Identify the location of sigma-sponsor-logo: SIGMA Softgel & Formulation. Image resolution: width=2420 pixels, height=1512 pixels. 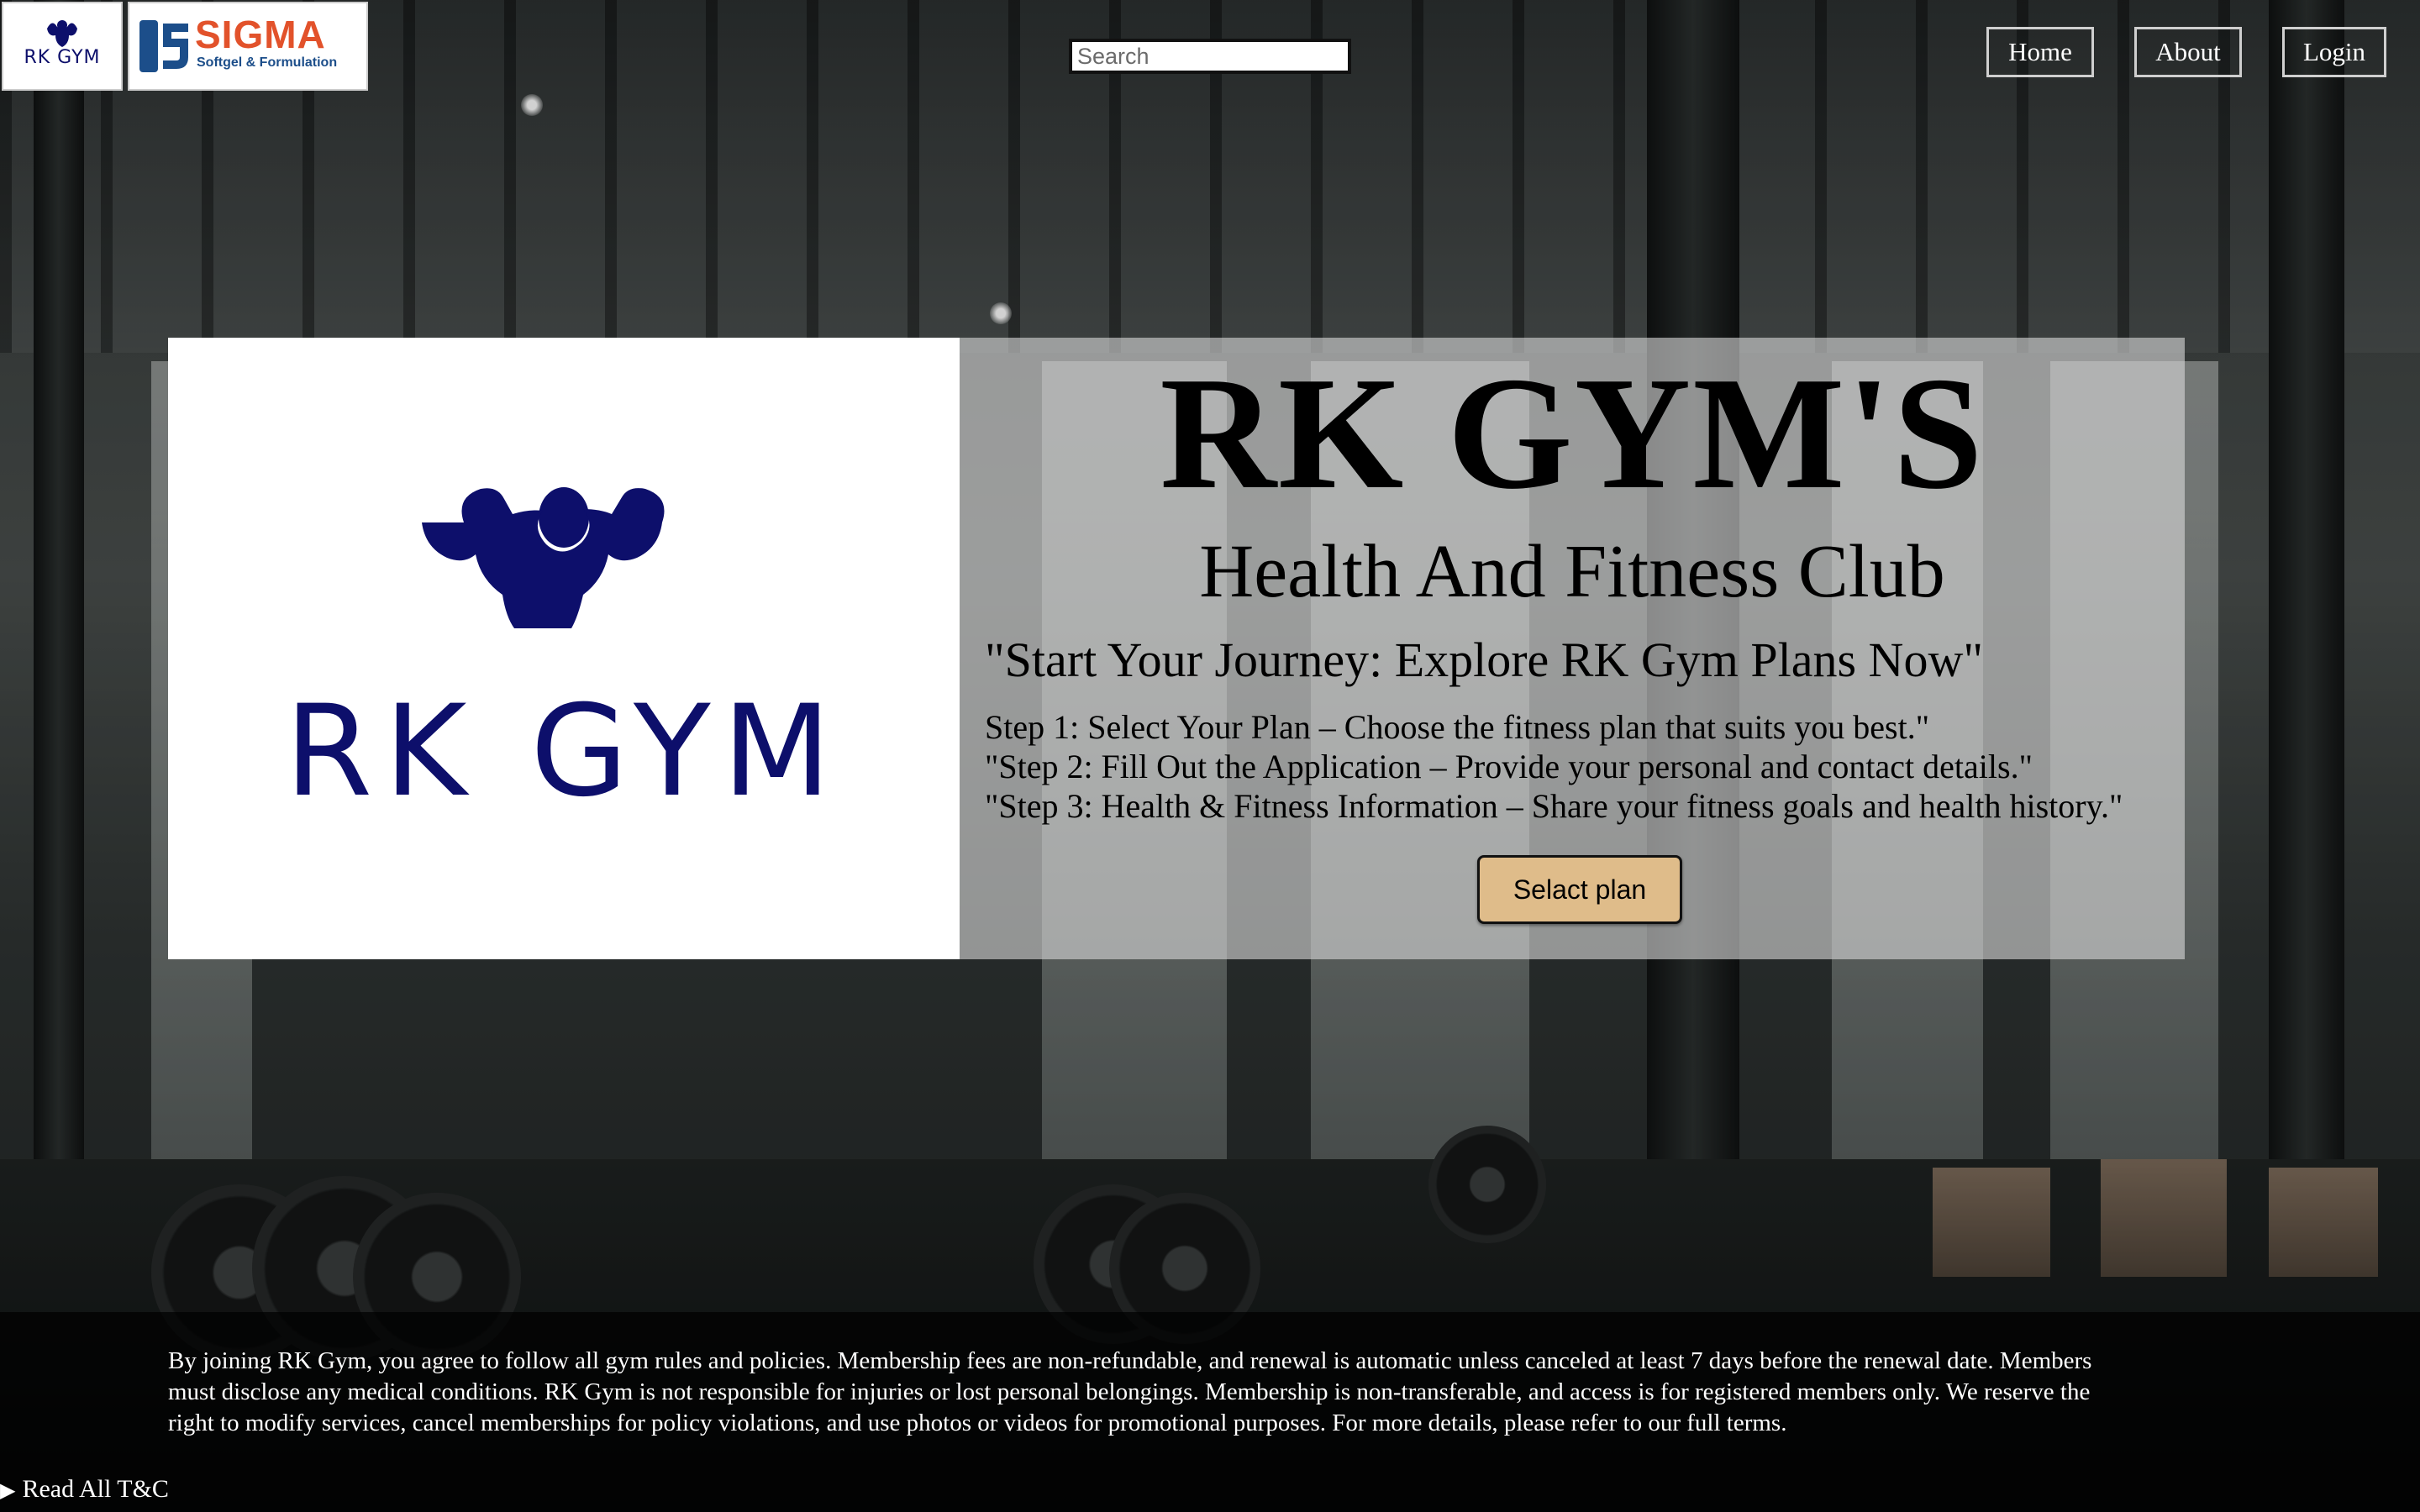
(248, 46).